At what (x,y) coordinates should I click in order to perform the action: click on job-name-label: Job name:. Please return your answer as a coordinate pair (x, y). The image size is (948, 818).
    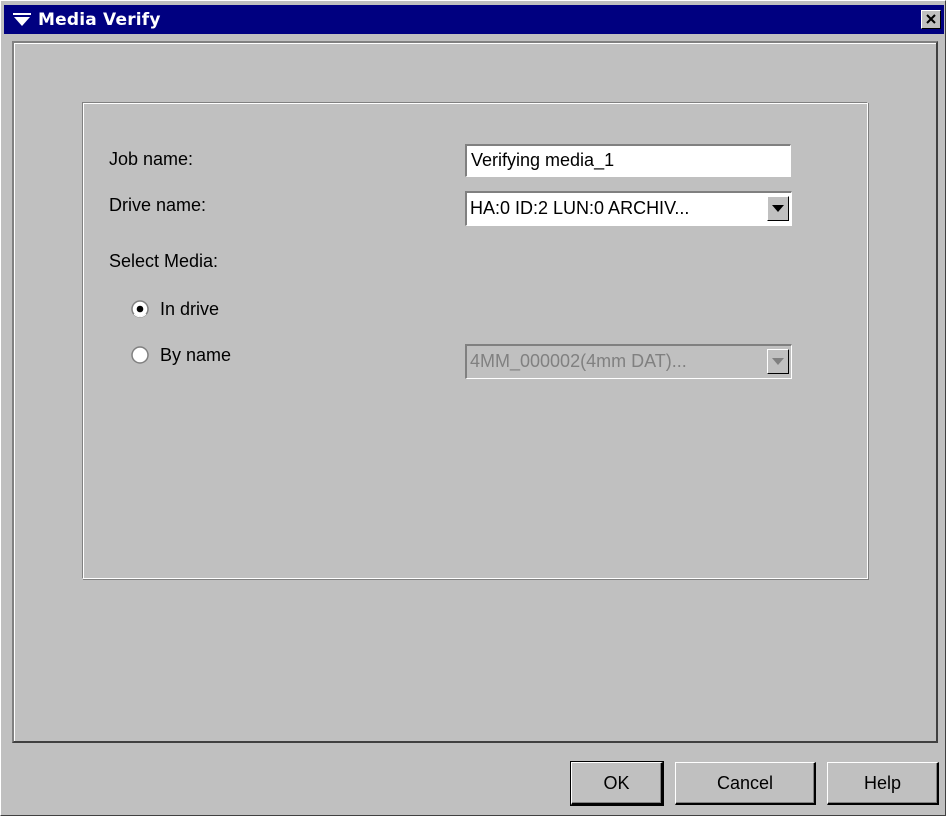
    Looking at the image, I should click on (151, 159).